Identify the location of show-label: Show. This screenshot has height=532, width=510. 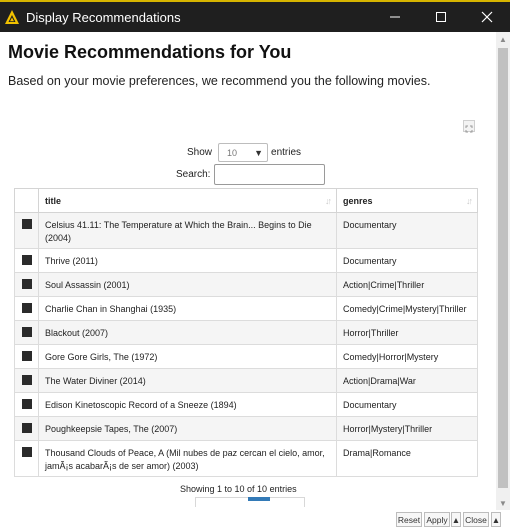
(200, 152).